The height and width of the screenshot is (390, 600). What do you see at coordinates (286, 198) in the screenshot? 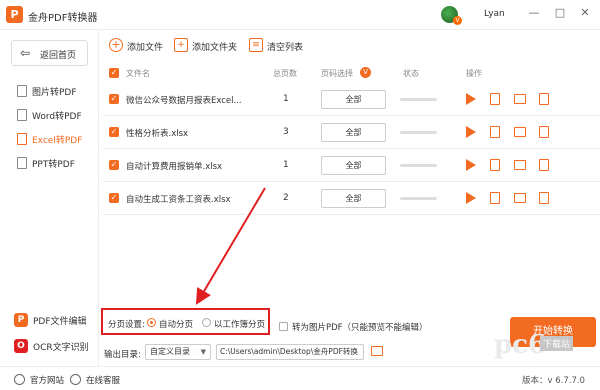
I see `page-count: 2` at bounding box center [286, 198].